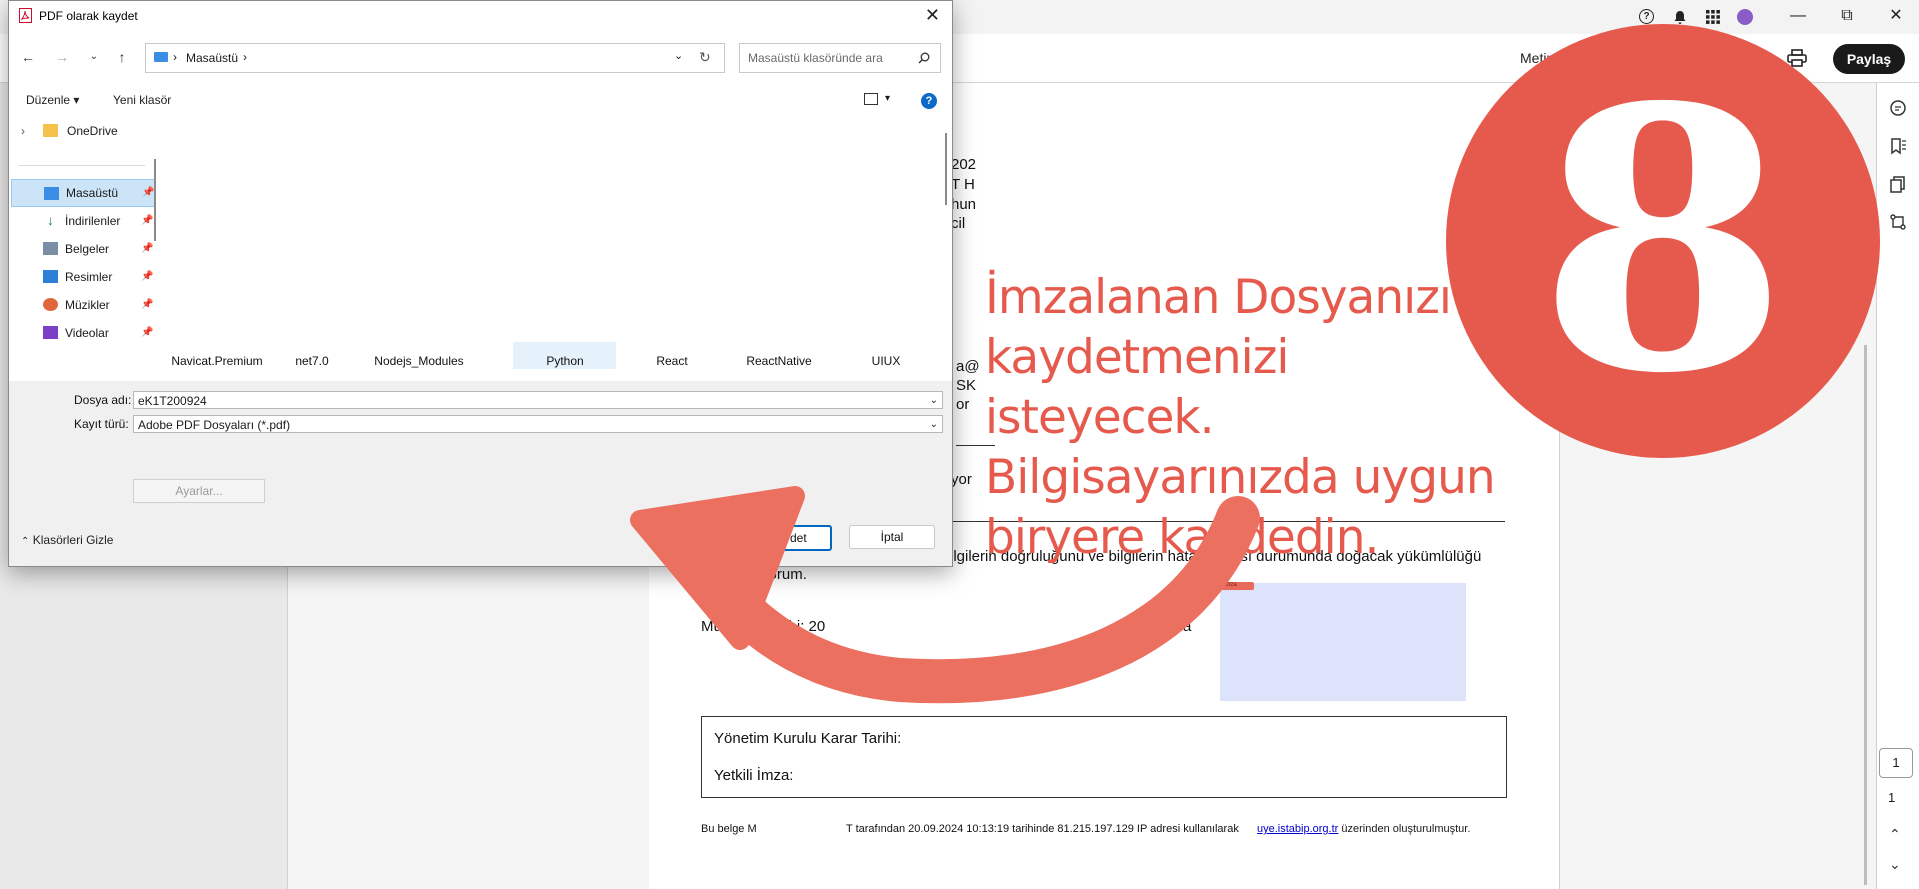 The image size is (1919, 889). I want to click on documents-icon, so click(50, 248).